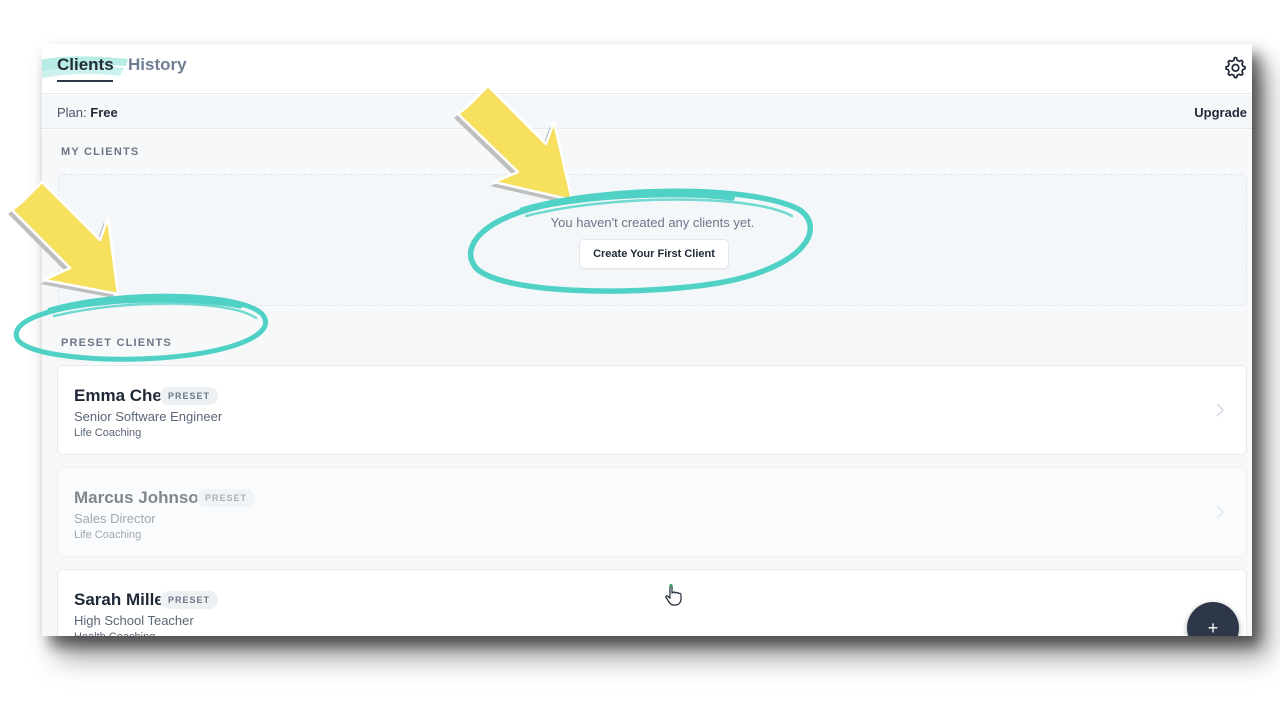 The image size is (1280, 720). Describe the element at coordinates (652, 222) in the screenshot. I see `empty-state-message: You haven't created any clients yet.` at that location.